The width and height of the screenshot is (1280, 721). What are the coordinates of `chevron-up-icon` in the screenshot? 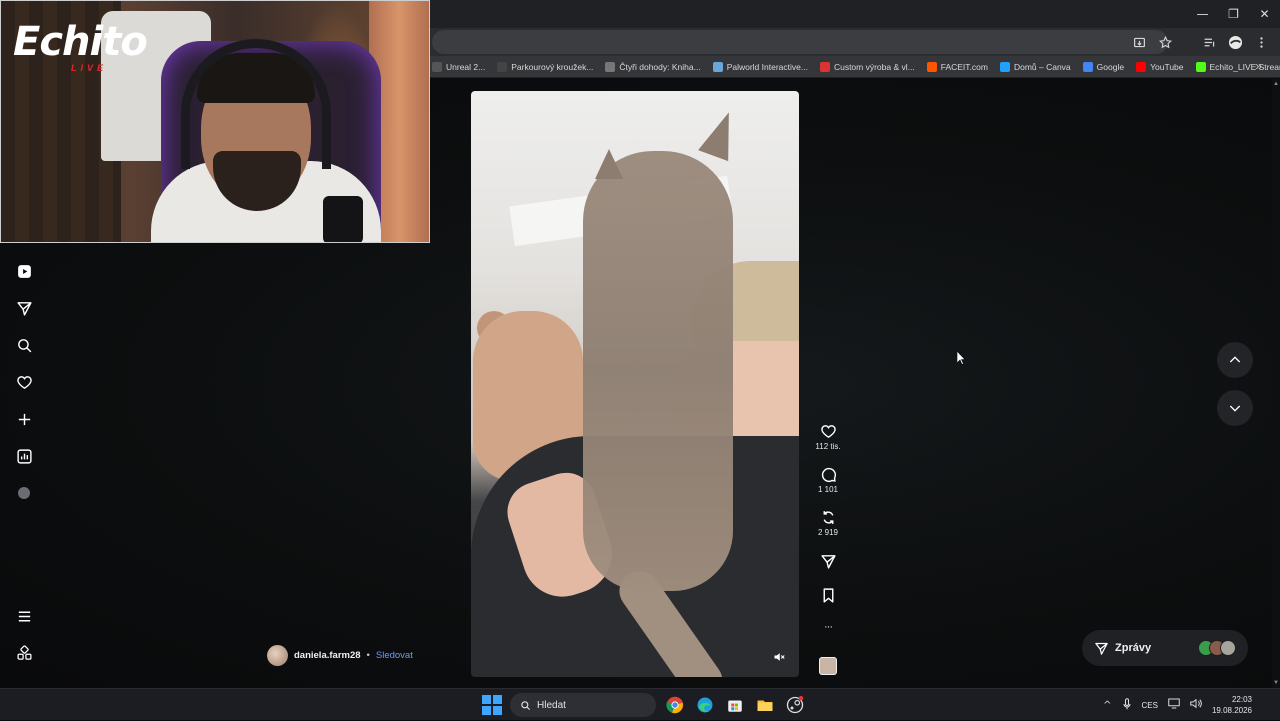 It's located at (1235, 360).